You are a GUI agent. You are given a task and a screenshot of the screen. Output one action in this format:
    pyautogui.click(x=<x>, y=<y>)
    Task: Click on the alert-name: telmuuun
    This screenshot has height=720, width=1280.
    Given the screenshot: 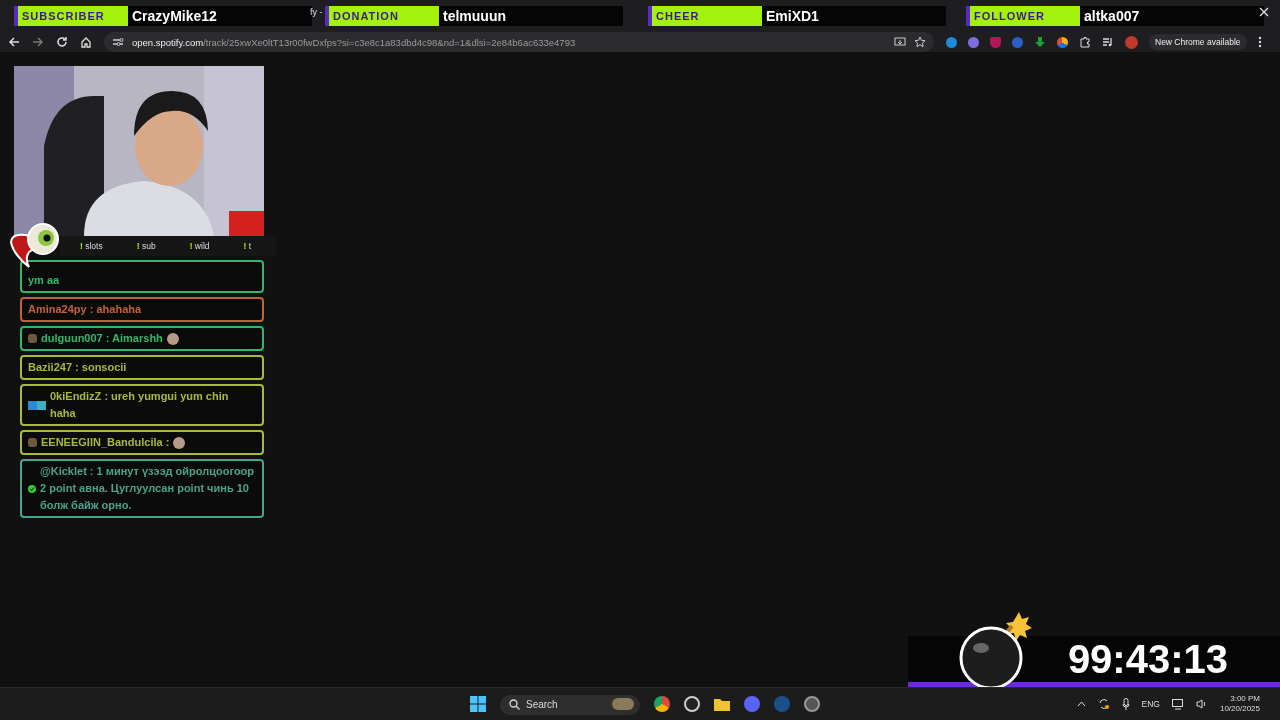 What is the action you would take?
    pyautogui.click(x=531, y=16)
    